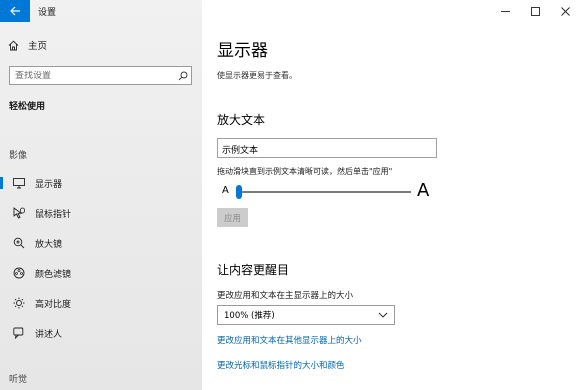  I want to click on link-pointer-size: 更改光标和鼠标指针的大小和颜色, so click(281, 365).